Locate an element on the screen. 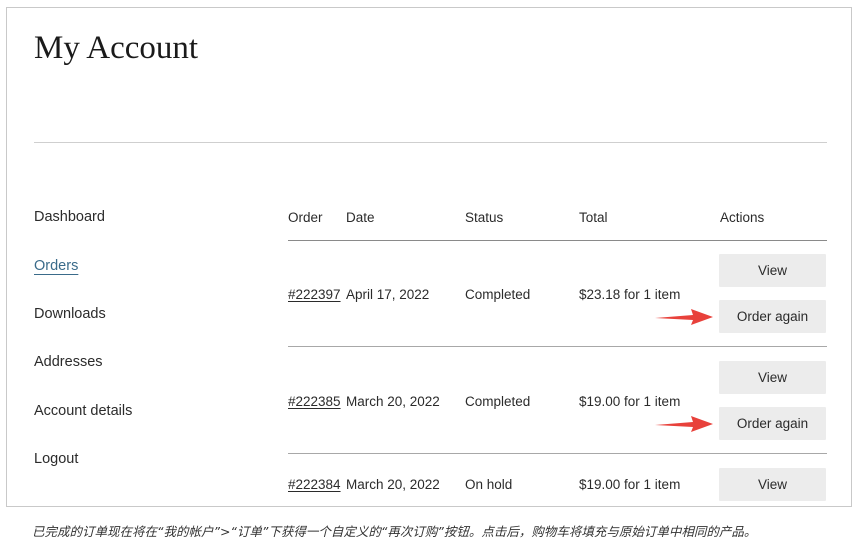 This screenshot has height=551, width=863. column-header-status: Status is located at coordinates (484, 217).